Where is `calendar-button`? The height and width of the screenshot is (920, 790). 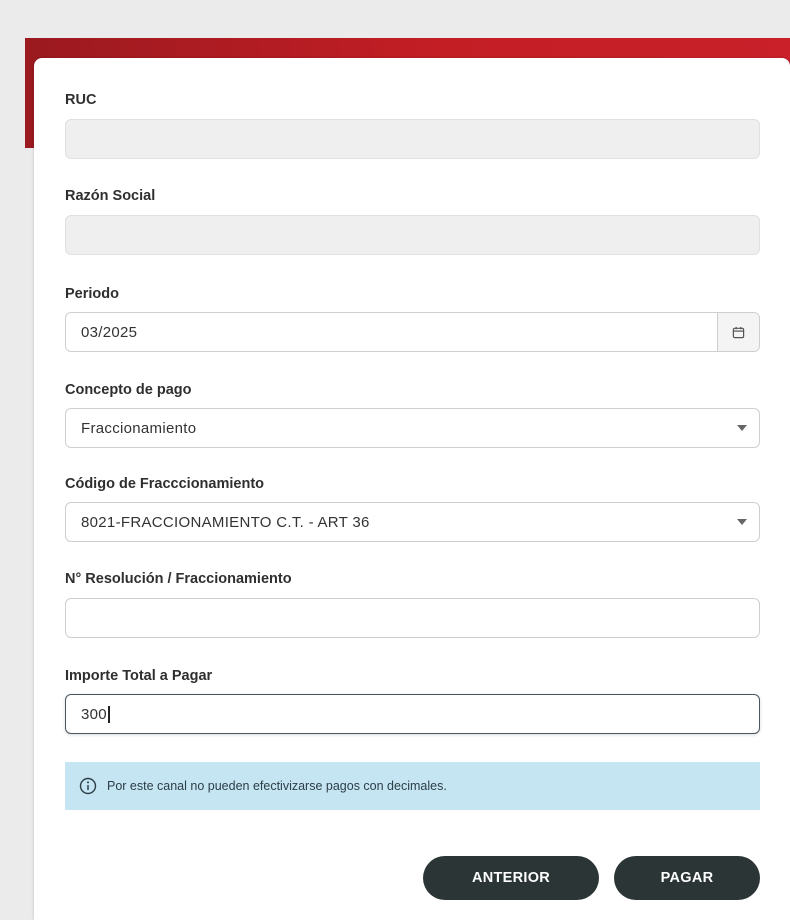
calendar-button is located at coordinates (738, 332).